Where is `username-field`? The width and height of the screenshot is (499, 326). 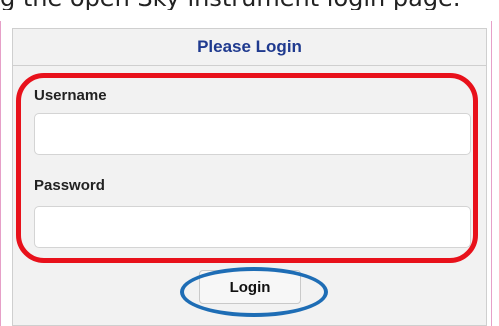
username-field is located at coordinates (252, 134).